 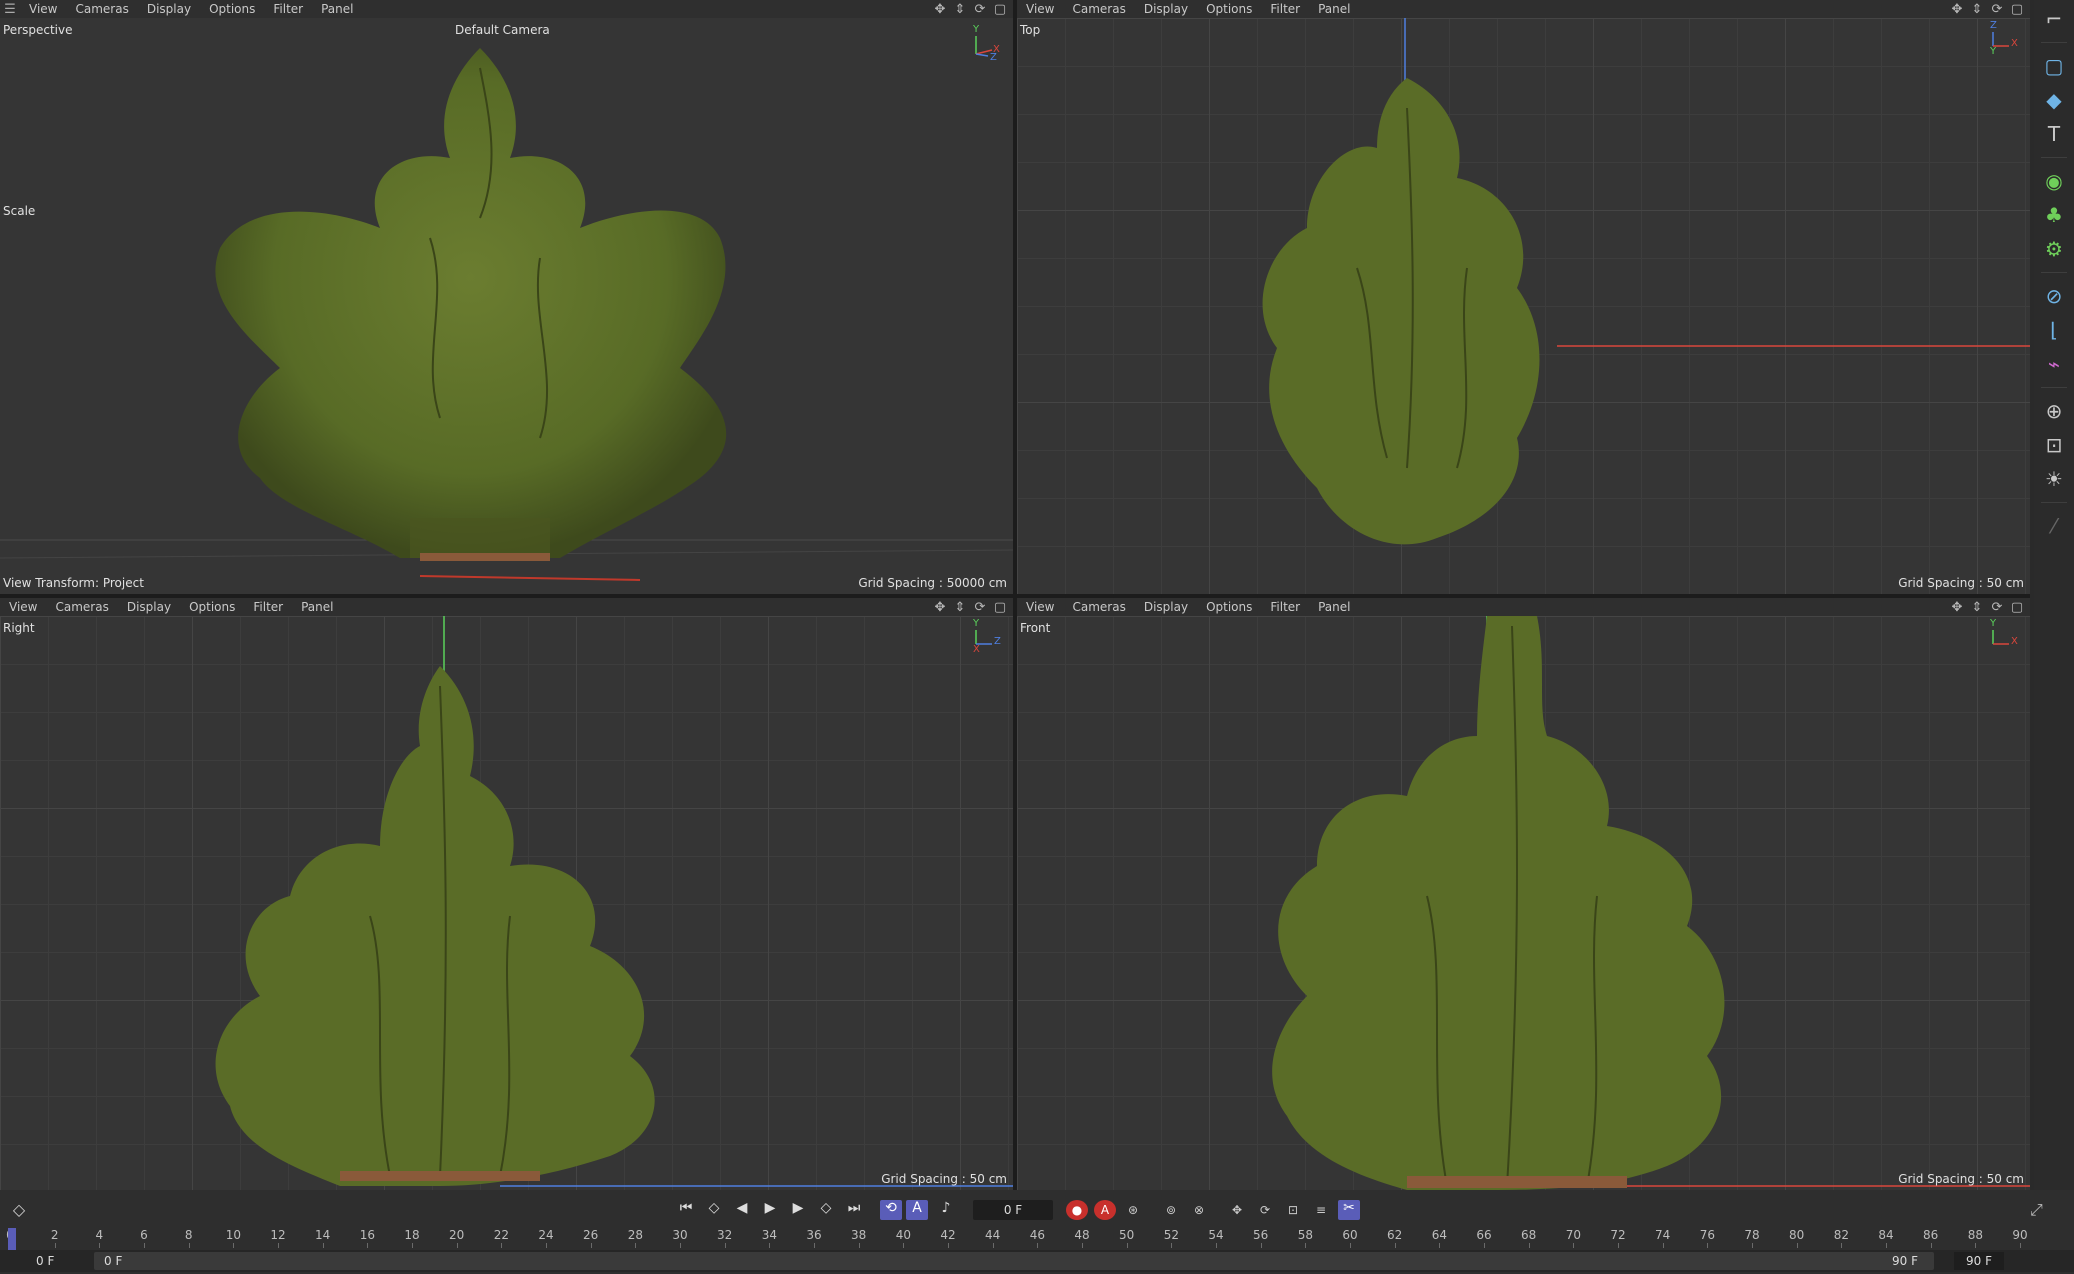 What do you see at coordinates (2054, 364) in the screenshot?
I see `spline-icon: ⌁` at bounding box center [2054, 364].